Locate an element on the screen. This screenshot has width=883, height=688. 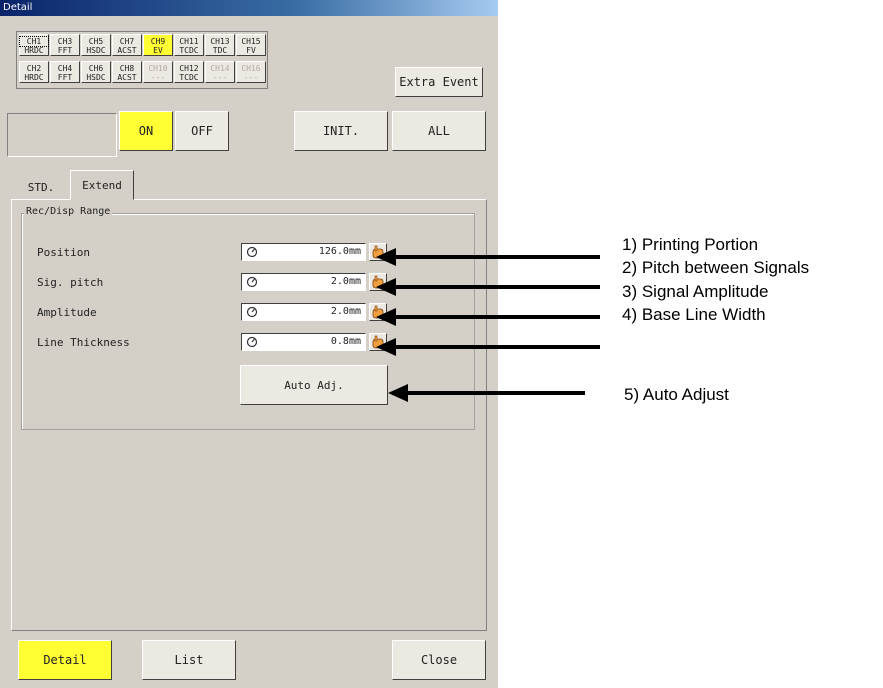
callout-signal-amplitude: 3) Signal Amplitude is located at coordinates (695, 291).